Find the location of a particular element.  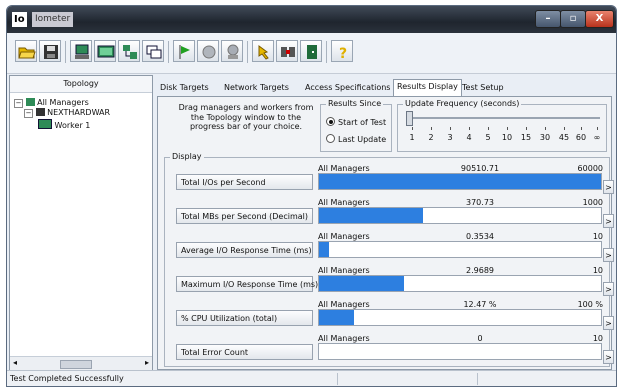

scroll-left-icon: ◂ is located at coordinates (15, 362).